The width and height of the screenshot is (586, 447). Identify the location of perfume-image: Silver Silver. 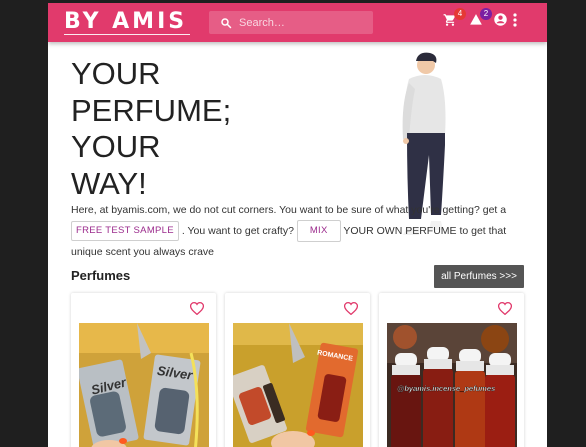
(144, 385).